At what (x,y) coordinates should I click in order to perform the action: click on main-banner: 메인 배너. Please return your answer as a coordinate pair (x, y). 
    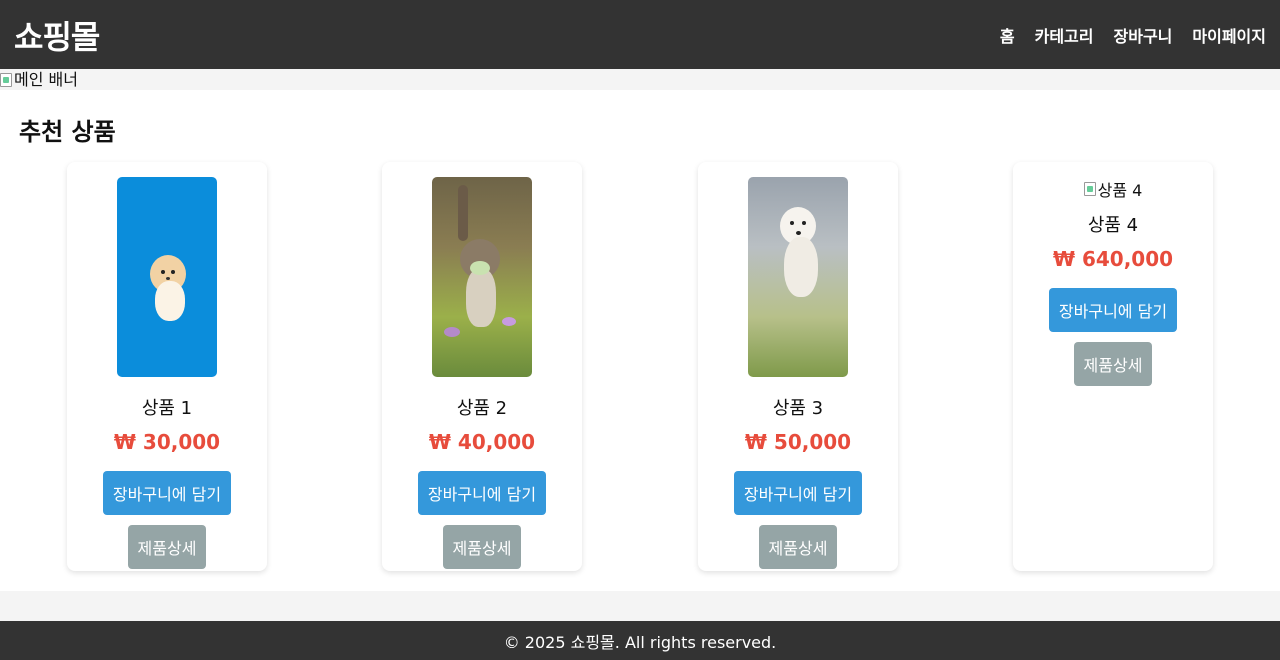
    Looking at the image, I should click on (640, 79).